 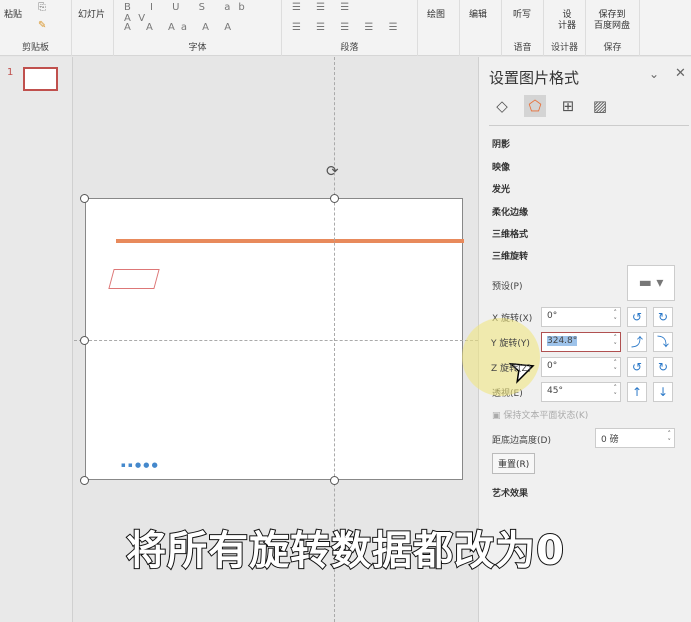 I want to click on rotate-cw-icon: ↻, so click(x=663, y=367).